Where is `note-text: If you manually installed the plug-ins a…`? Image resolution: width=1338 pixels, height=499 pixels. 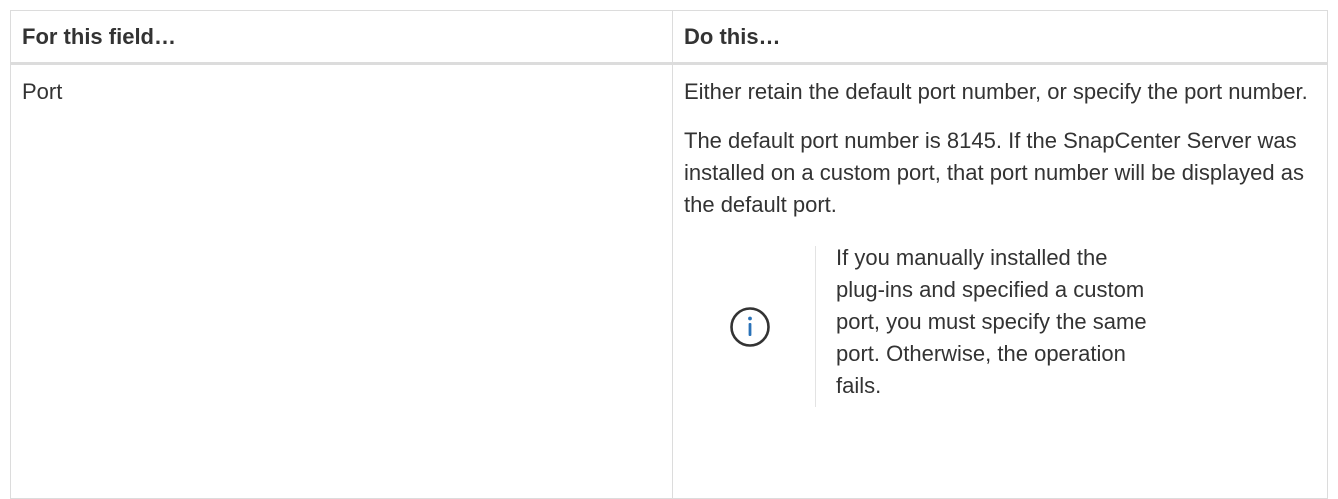
note-text: If you manually installed the plug-ins a… is located at coordinates (991, 321).